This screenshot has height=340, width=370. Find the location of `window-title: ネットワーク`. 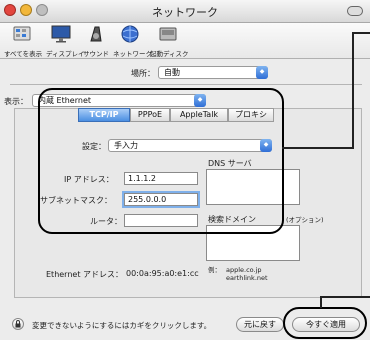

window-title: ネットワーク is located at coordinates (185, 12).